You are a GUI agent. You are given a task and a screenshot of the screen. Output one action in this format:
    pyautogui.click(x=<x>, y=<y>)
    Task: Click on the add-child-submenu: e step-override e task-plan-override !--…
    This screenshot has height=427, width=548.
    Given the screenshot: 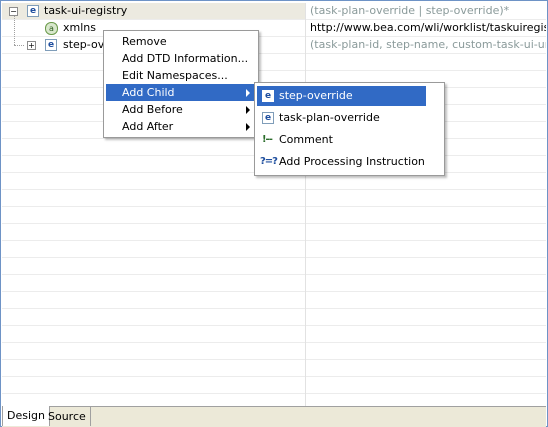 What is the action you would take?
    pyautogui.click(x=349, y=129)
    